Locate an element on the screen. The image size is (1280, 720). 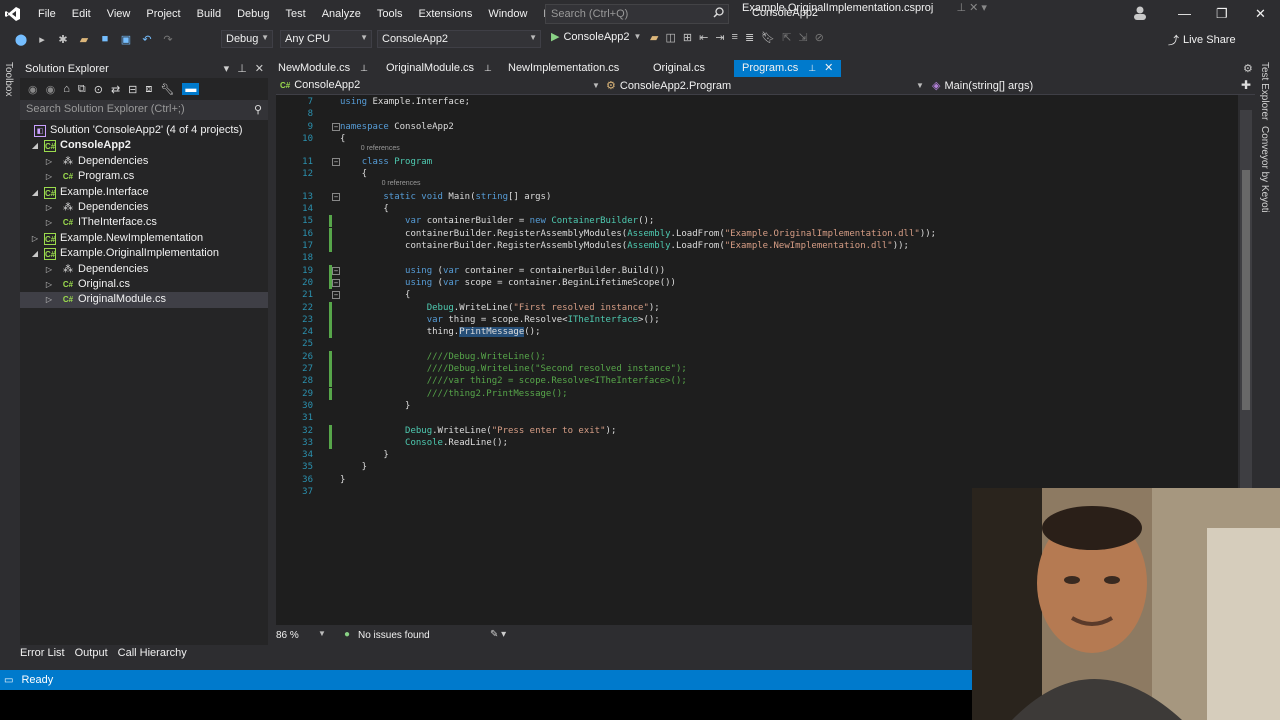
forward-icon: ▸ is located at coordinates (42, 39).